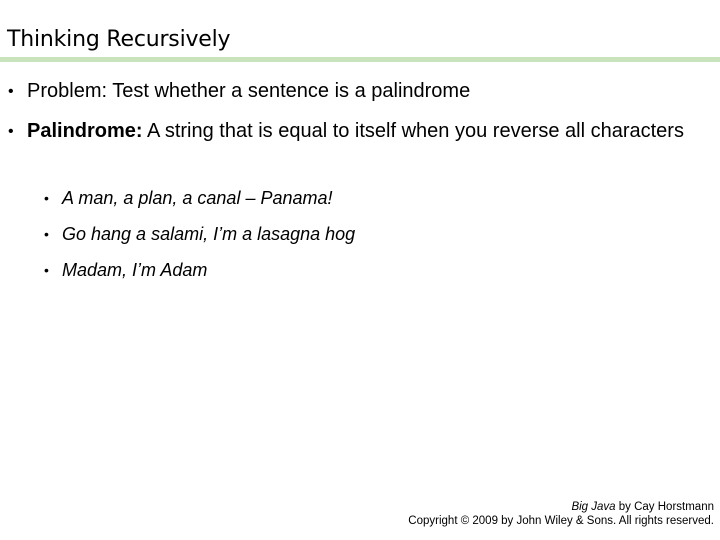  I want to click on example-text: Madam, I’m Adam, so click(135, 270).